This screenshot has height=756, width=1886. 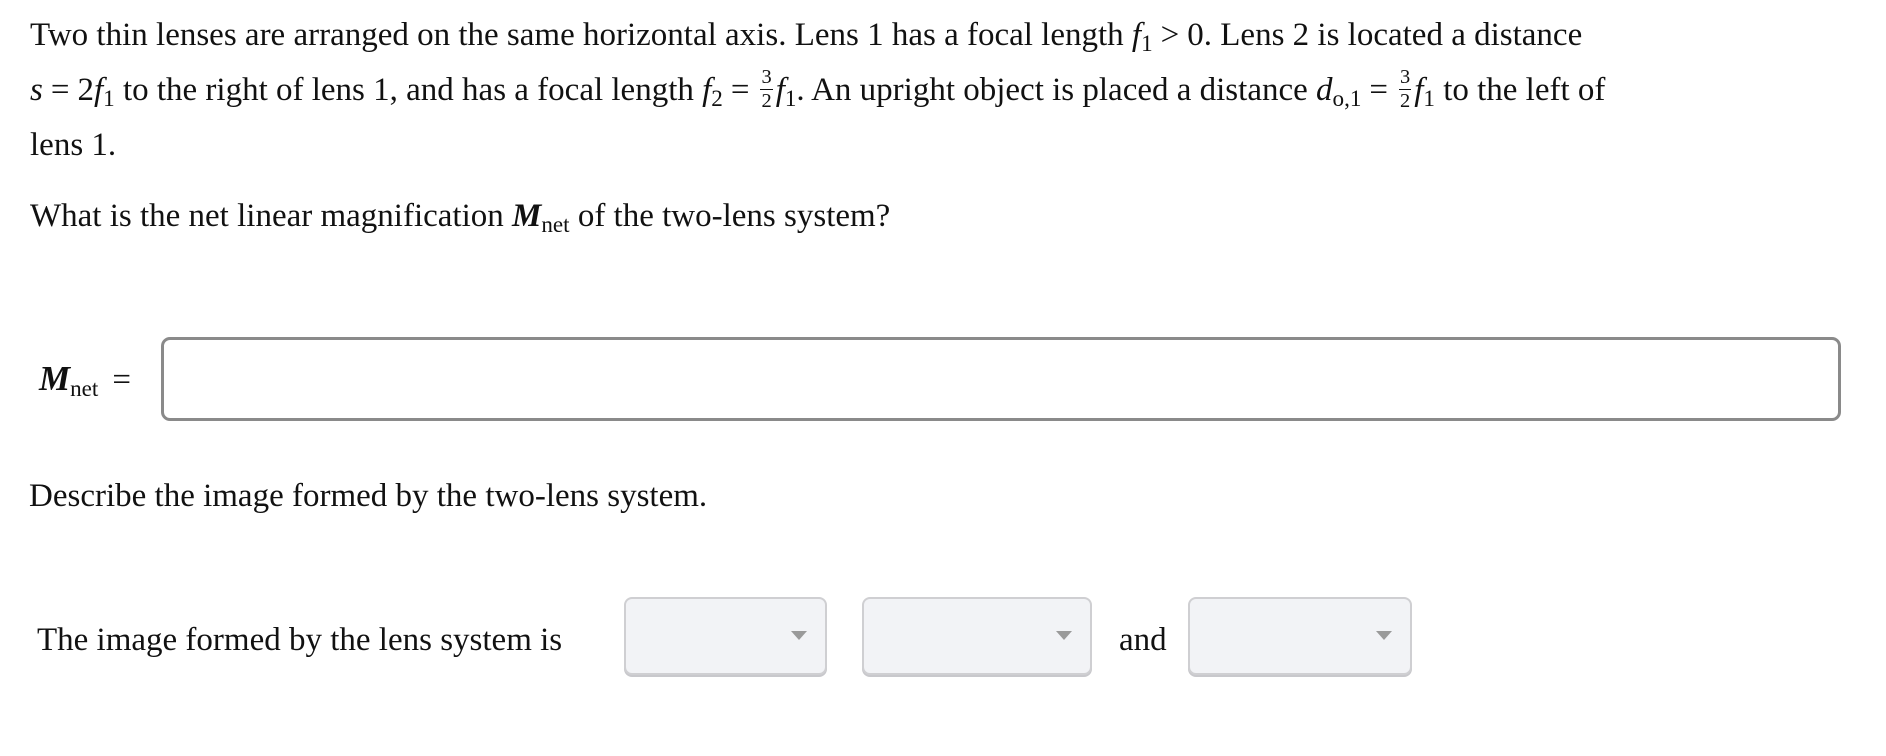 What do you see at coordinates (1524, 90) in the screenshot?
I see `problem-text: to the left of` at bounding box center [1524, 90].